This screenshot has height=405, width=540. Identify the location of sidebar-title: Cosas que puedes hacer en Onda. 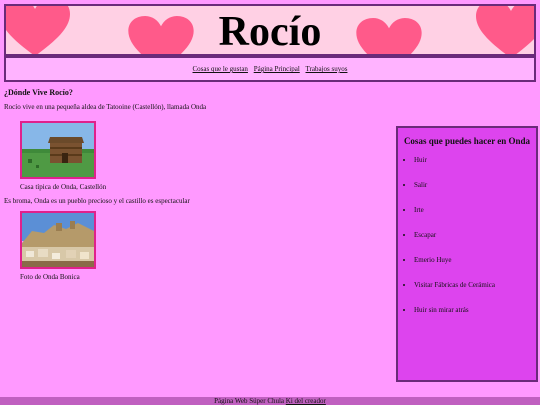
(467, 141).